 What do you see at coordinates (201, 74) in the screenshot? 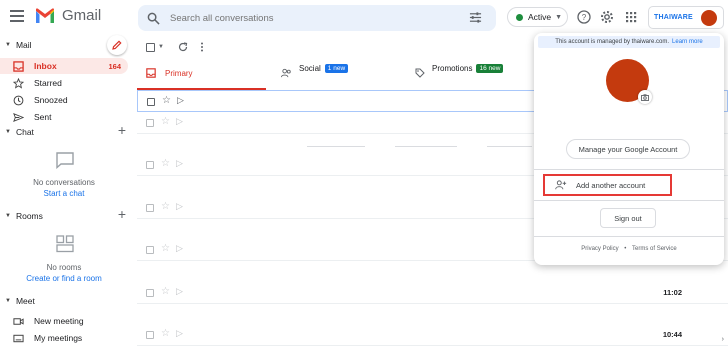
I see `tab-primary: Primary` at bounding box center [201, 74].